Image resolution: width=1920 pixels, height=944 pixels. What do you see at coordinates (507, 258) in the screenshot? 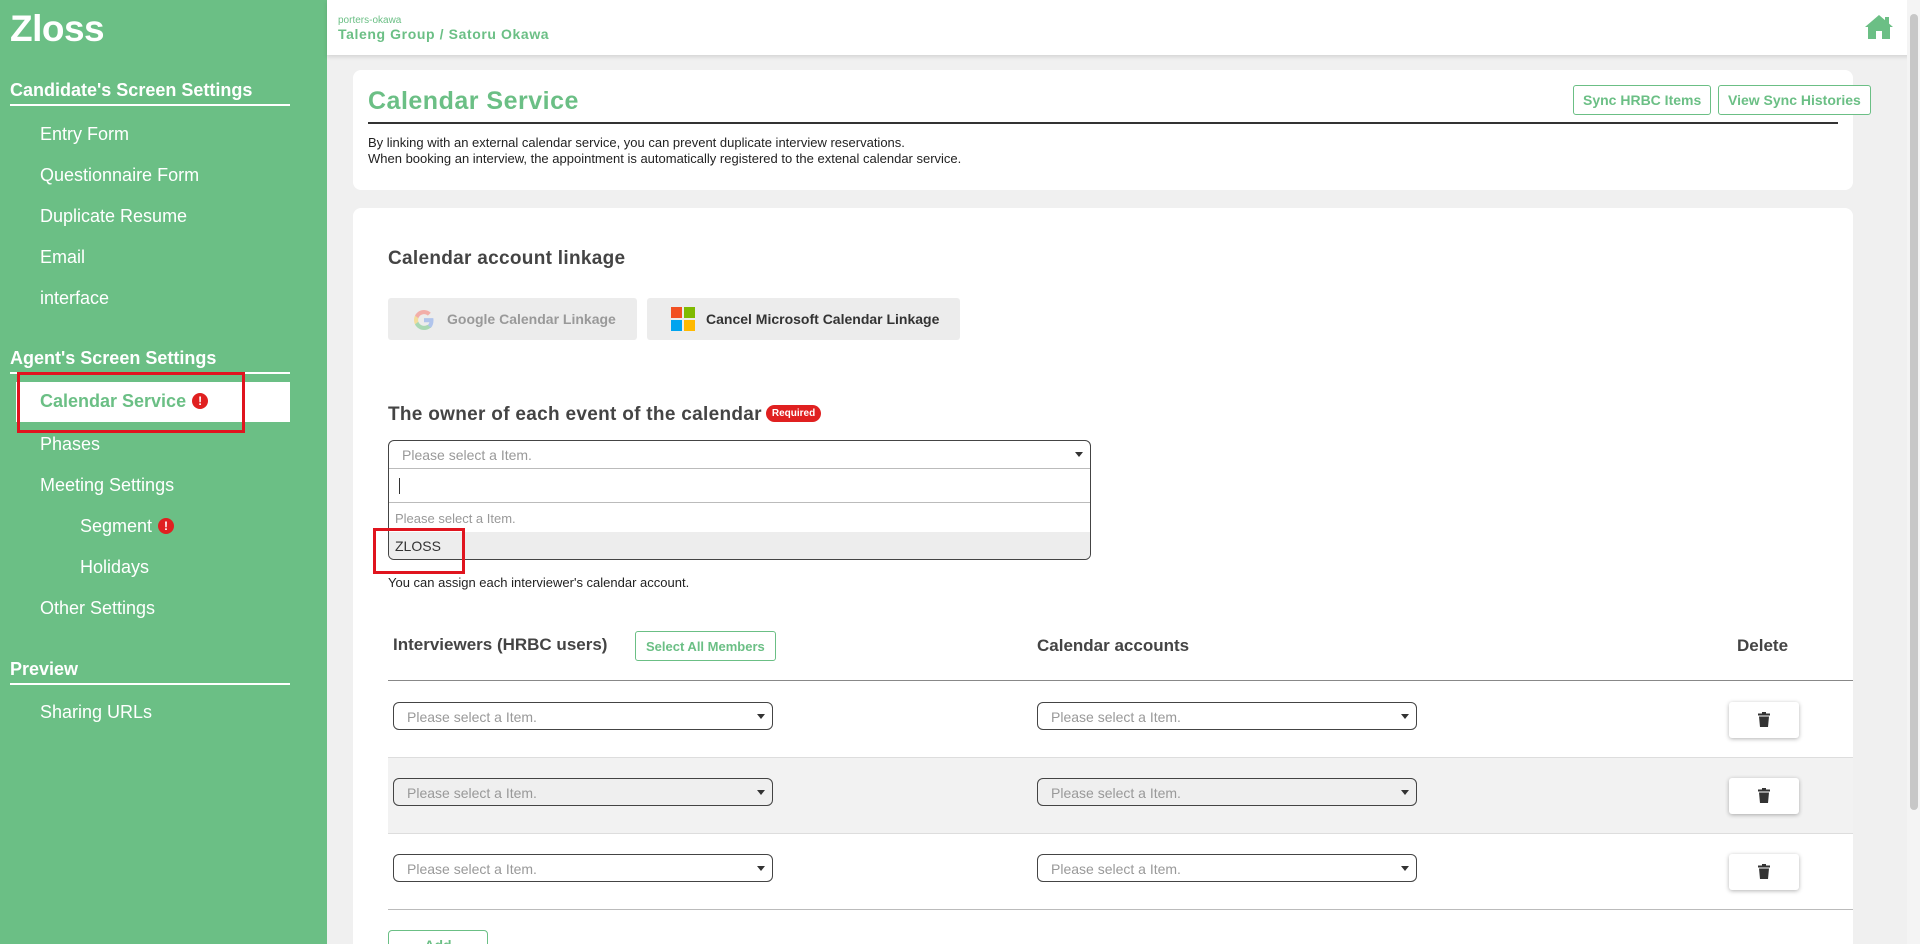
I see `linkage-heading: Calendar account linkage` at bounding box center [507, 258].